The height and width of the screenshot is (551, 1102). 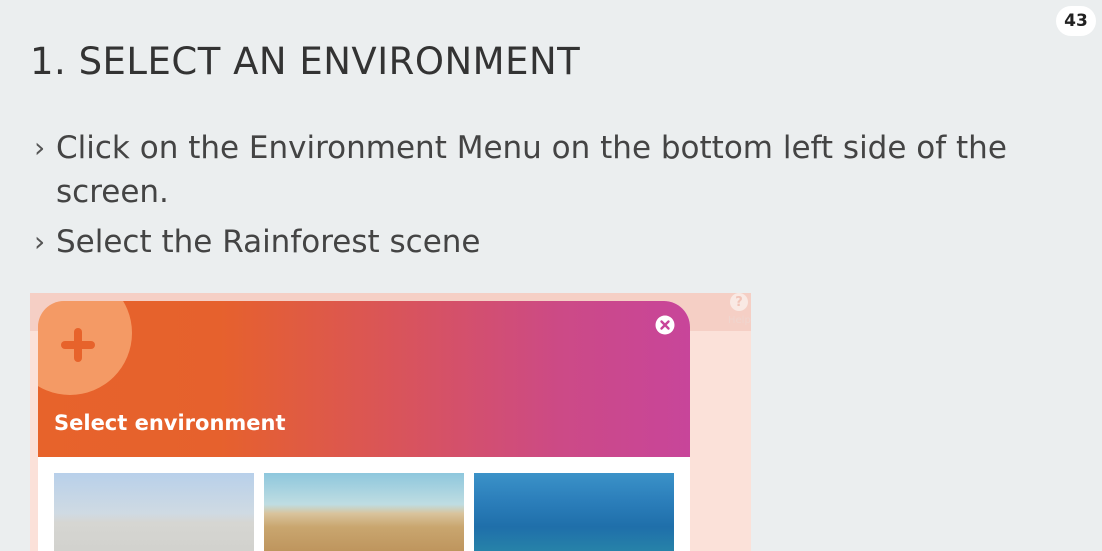 What do you see at coordinates (305, 61) in the screenshot?
I see `slide-title: 1. SELECT AN ENVIRONMENT` at bounding box center [305, 61].